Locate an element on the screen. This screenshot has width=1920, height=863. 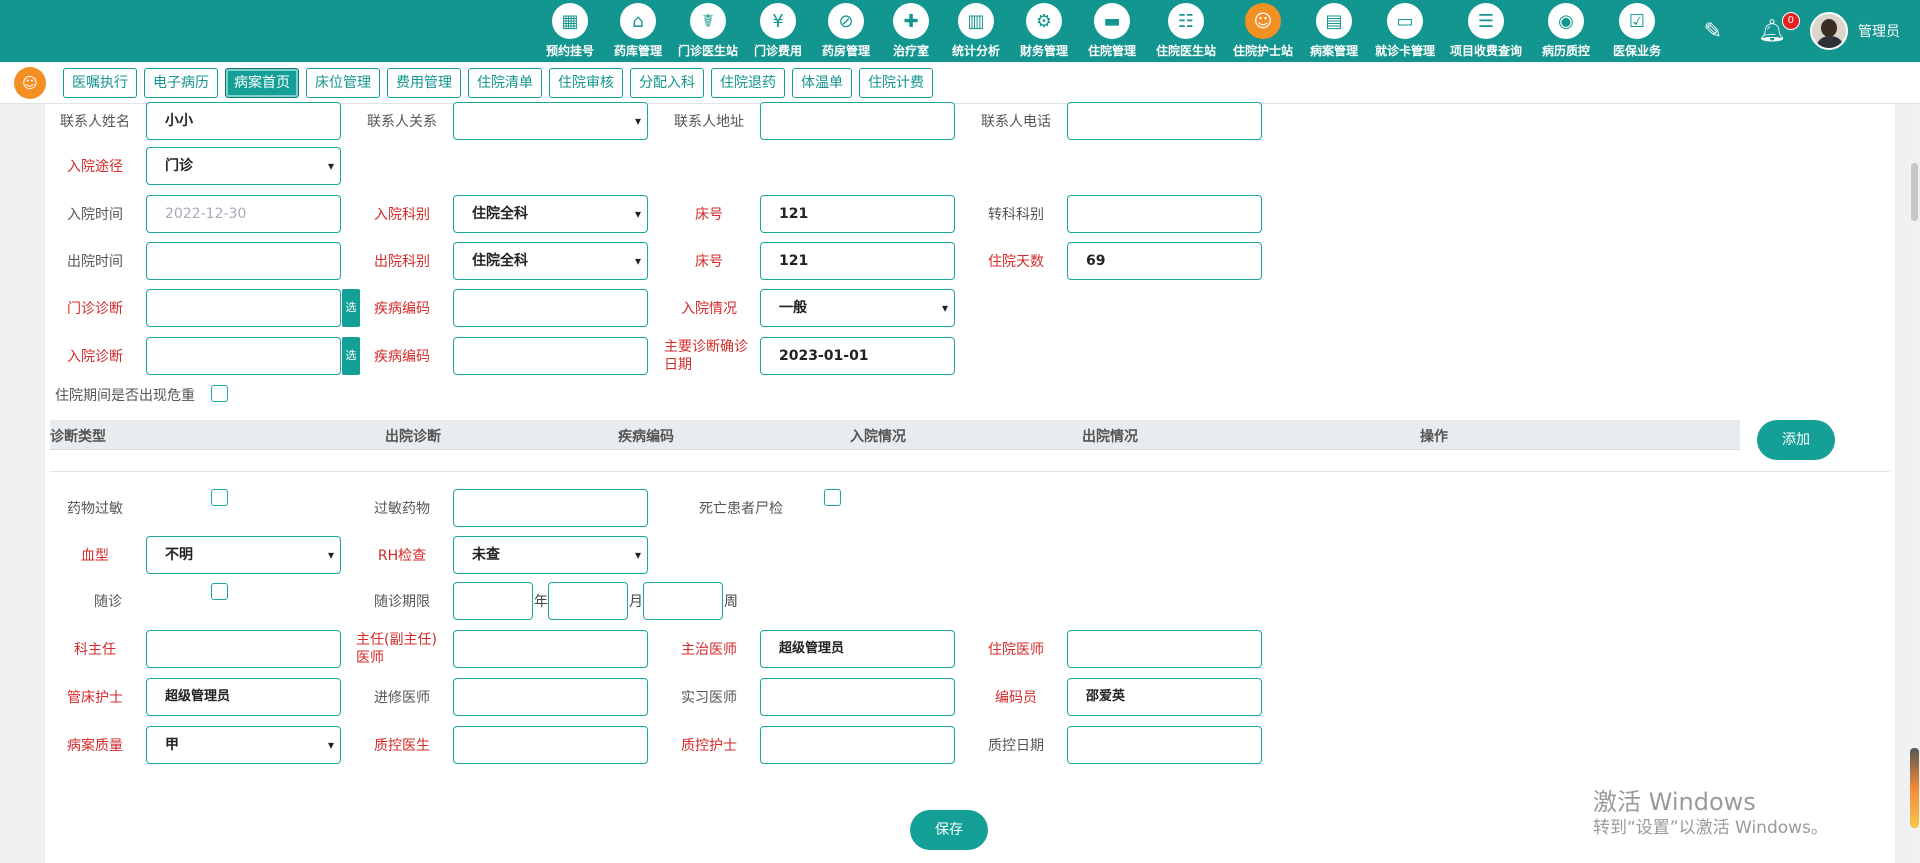
followup-month-field is located at coordinates (588, 601).